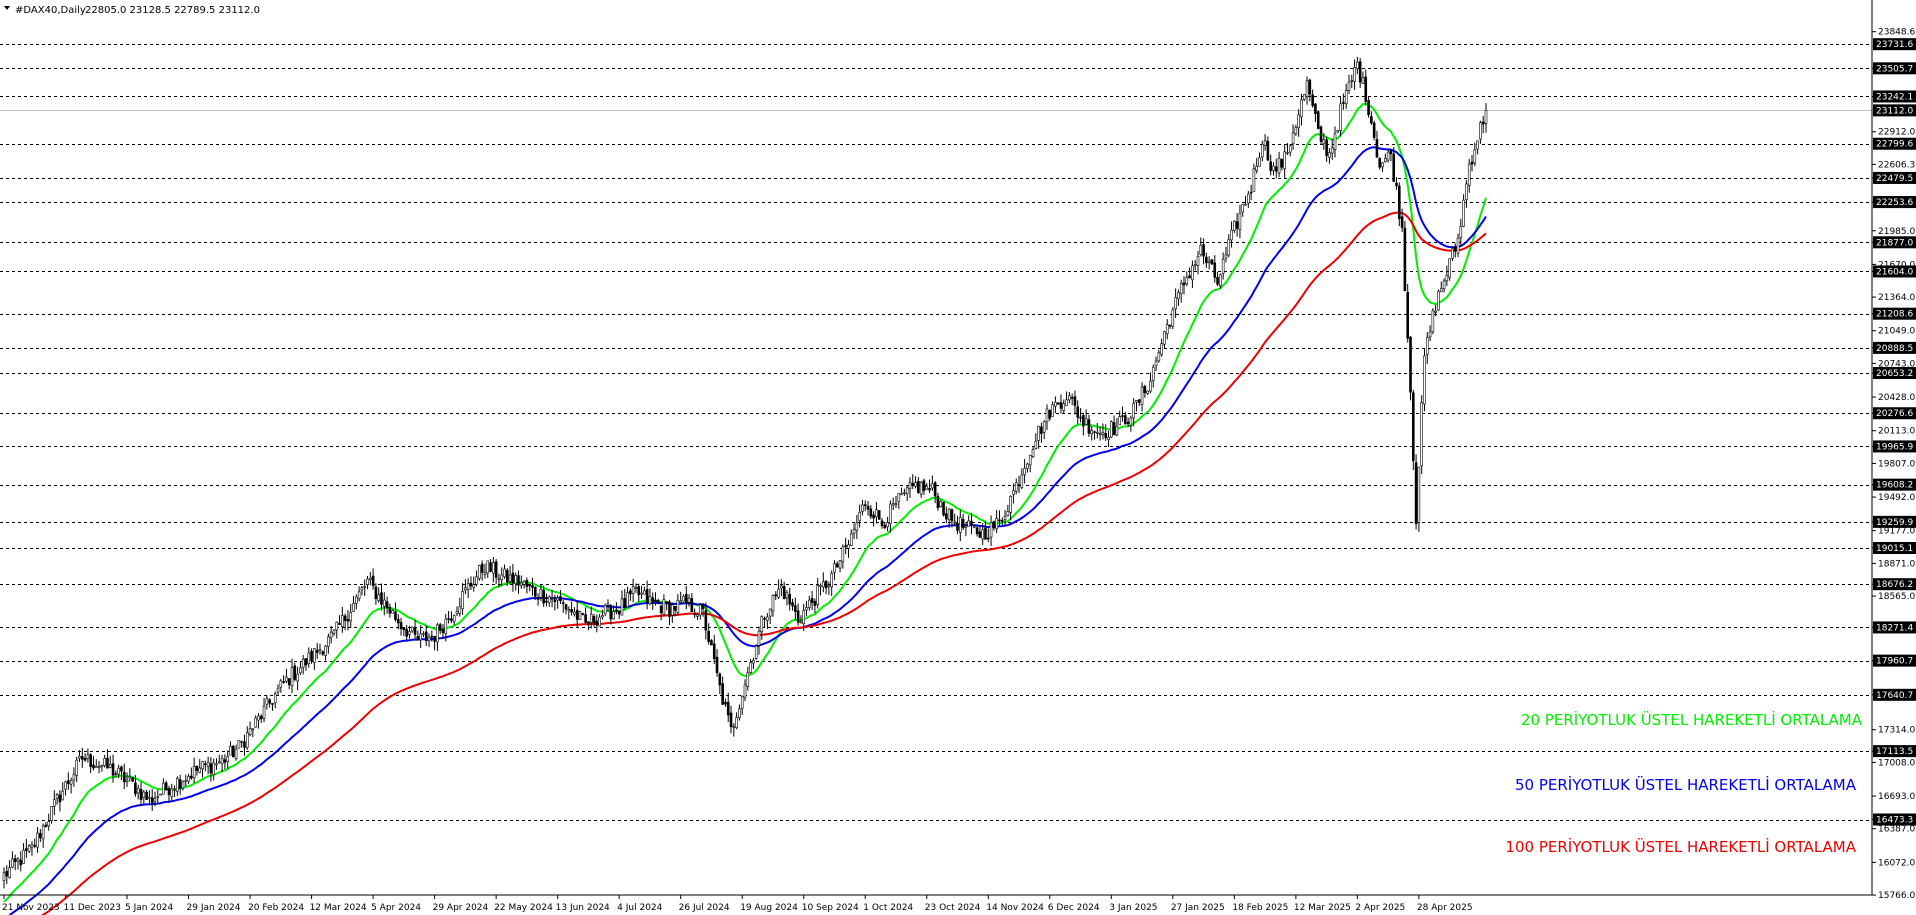 This screenshot has width=1916, height=915. What do you see at coordinates (7, 8) in the screenshot?
I see `triangle-down-icon` at bounding box center [7, 8].